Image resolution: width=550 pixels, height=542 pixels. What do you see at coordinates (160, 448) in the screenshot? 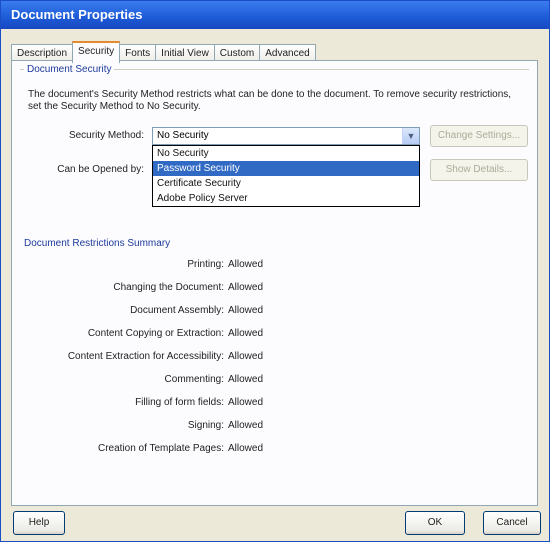
I see `restriction-label: Creation of Template Pages:` at bounding box center [160, 448].